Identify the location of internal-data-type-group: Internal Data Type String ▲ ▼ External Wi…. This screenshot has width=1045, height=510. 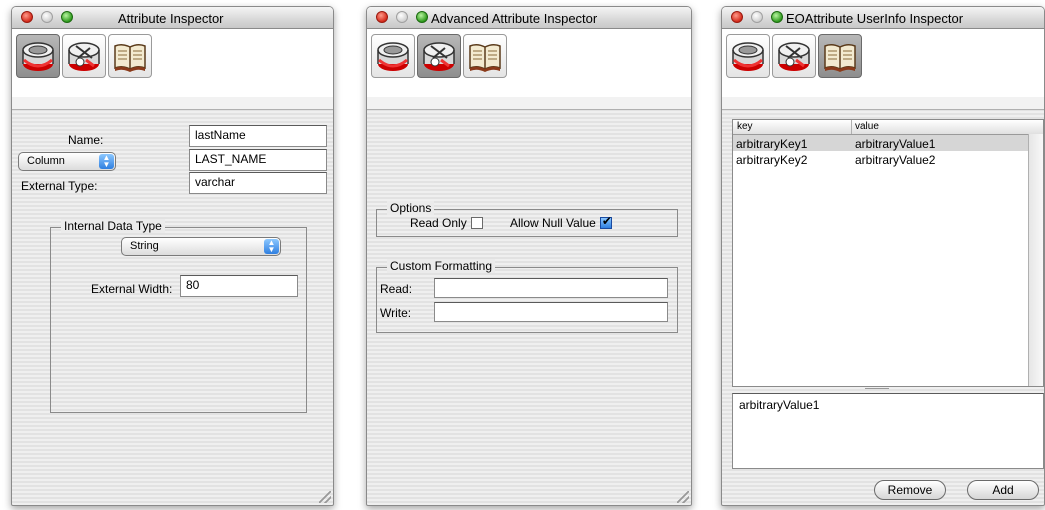
(178, 316).